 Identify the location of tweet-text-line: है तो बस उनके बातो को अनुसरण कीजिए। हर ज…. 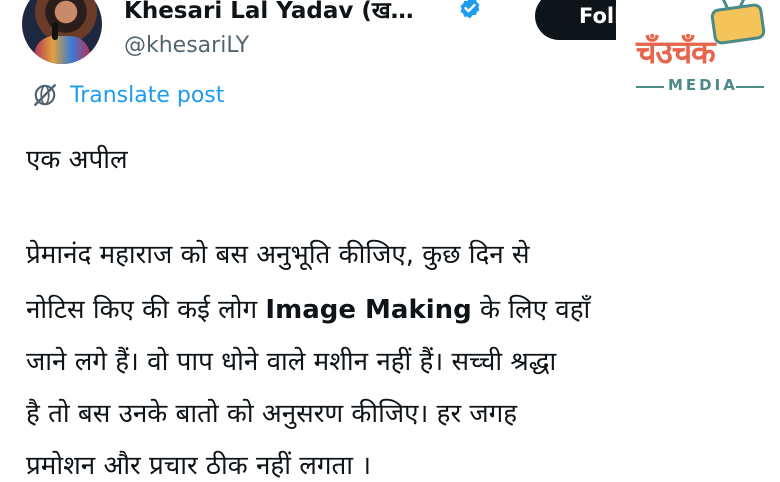
(272, 414).